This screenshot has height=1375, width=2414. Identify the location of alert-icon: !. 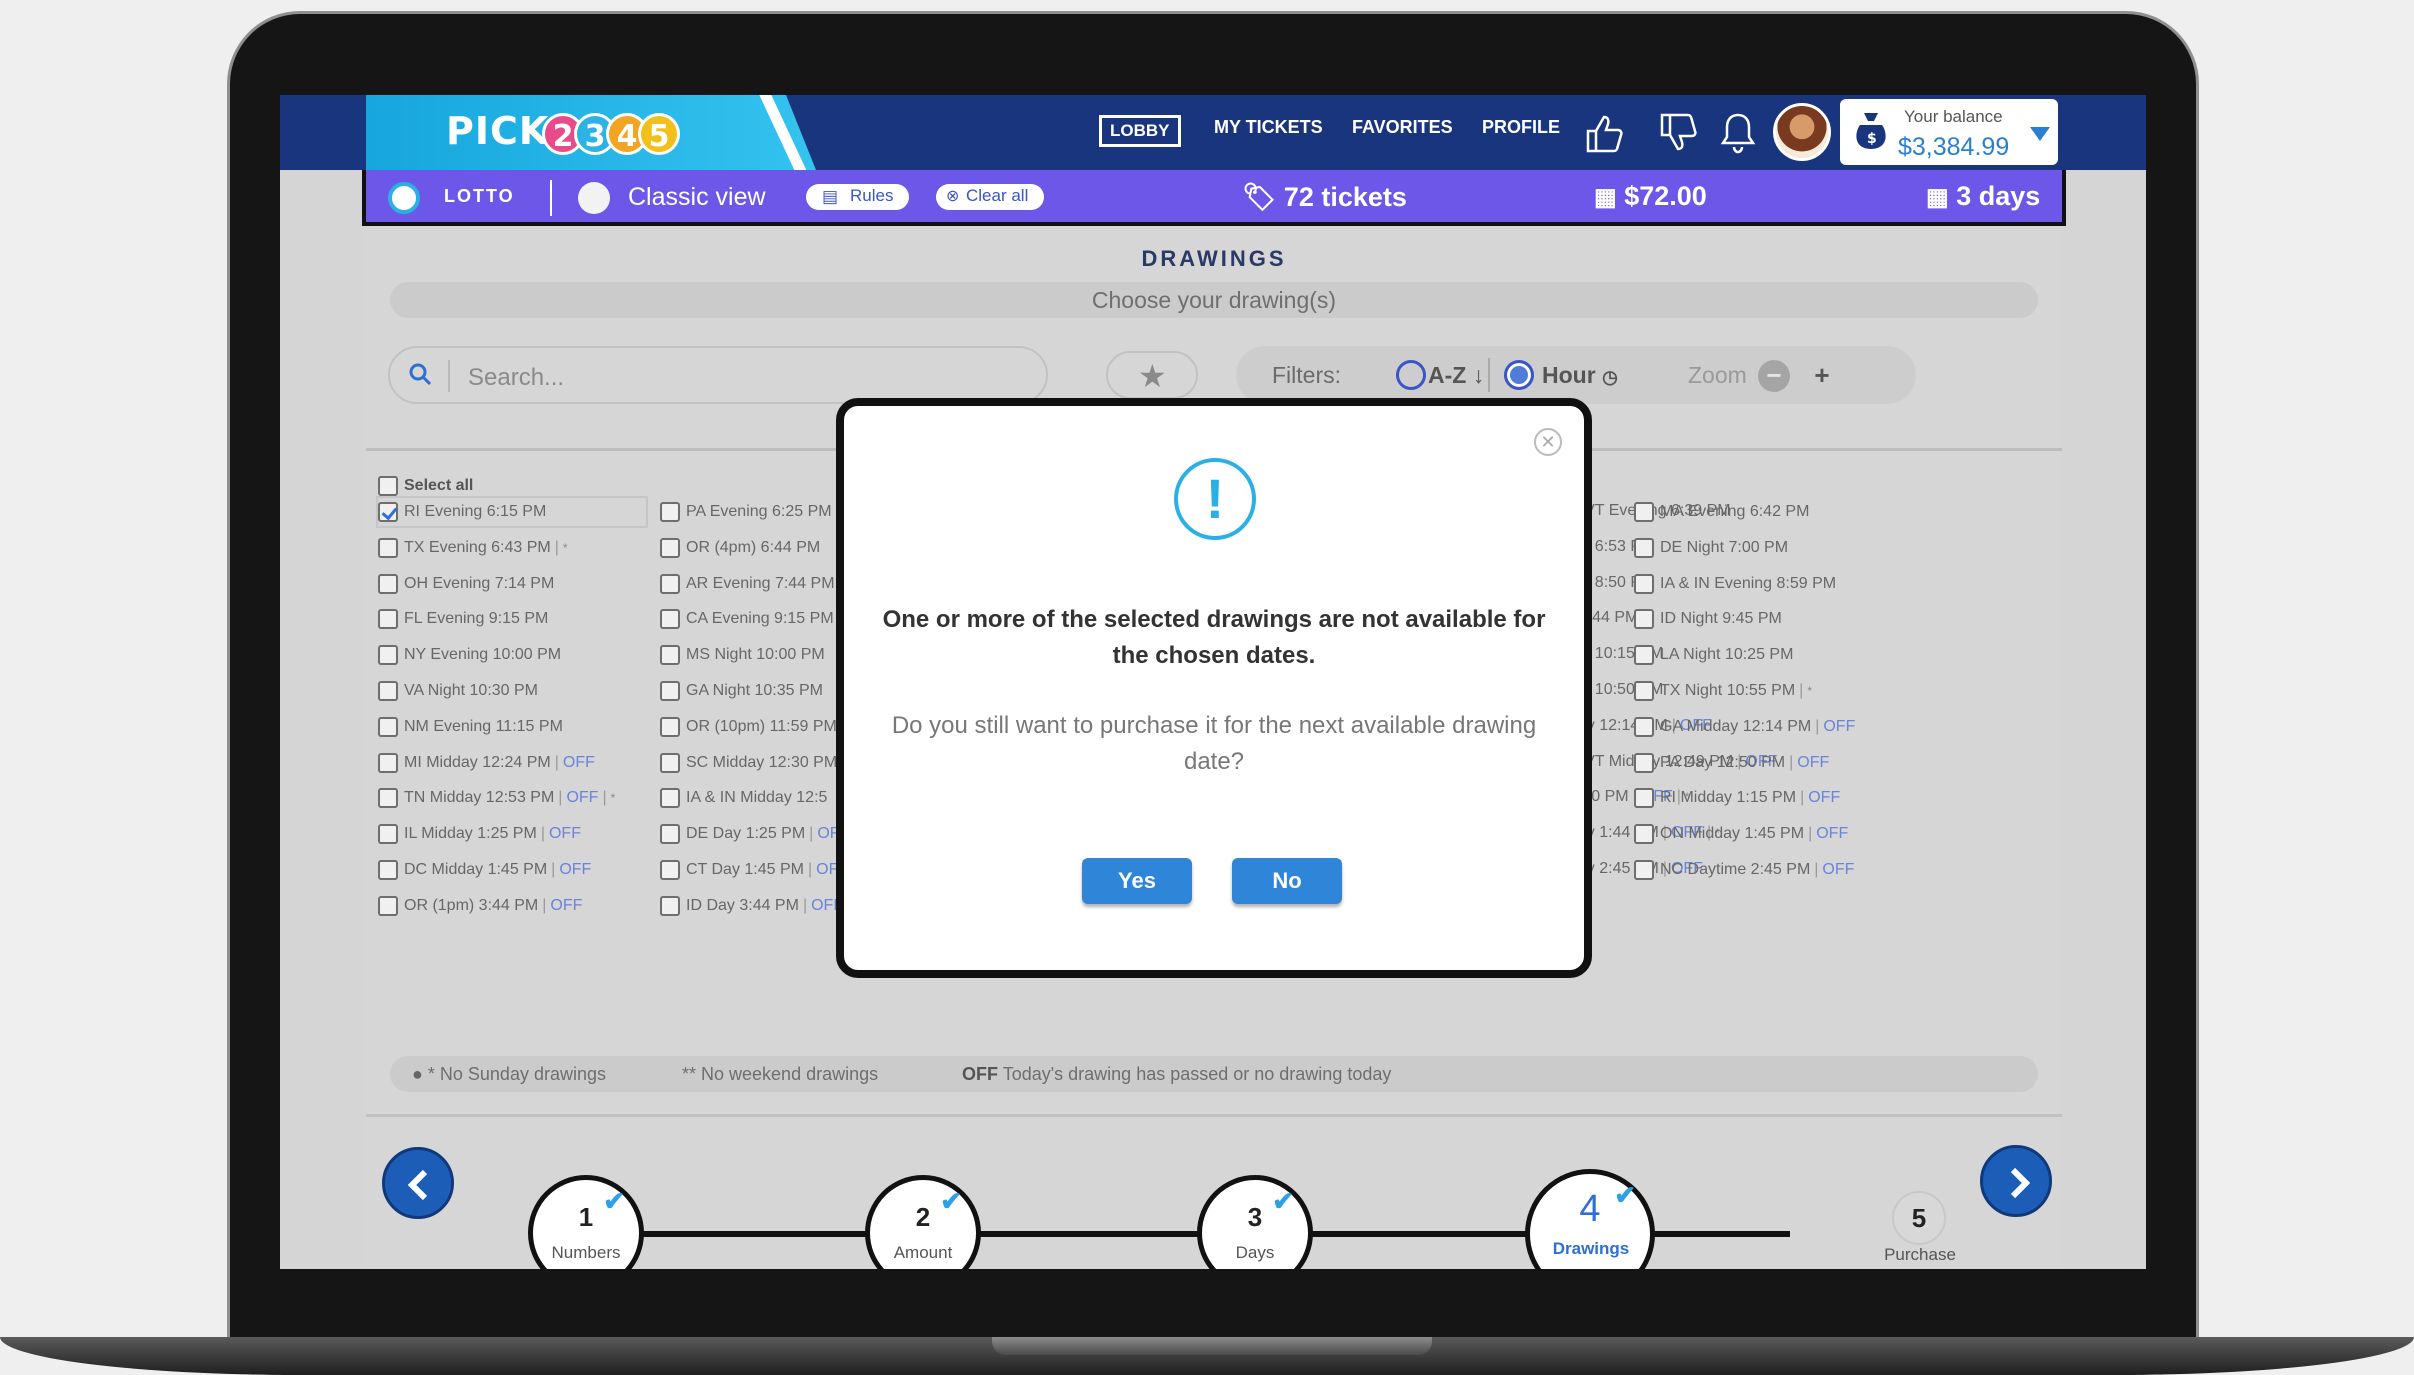
(1215, 499).